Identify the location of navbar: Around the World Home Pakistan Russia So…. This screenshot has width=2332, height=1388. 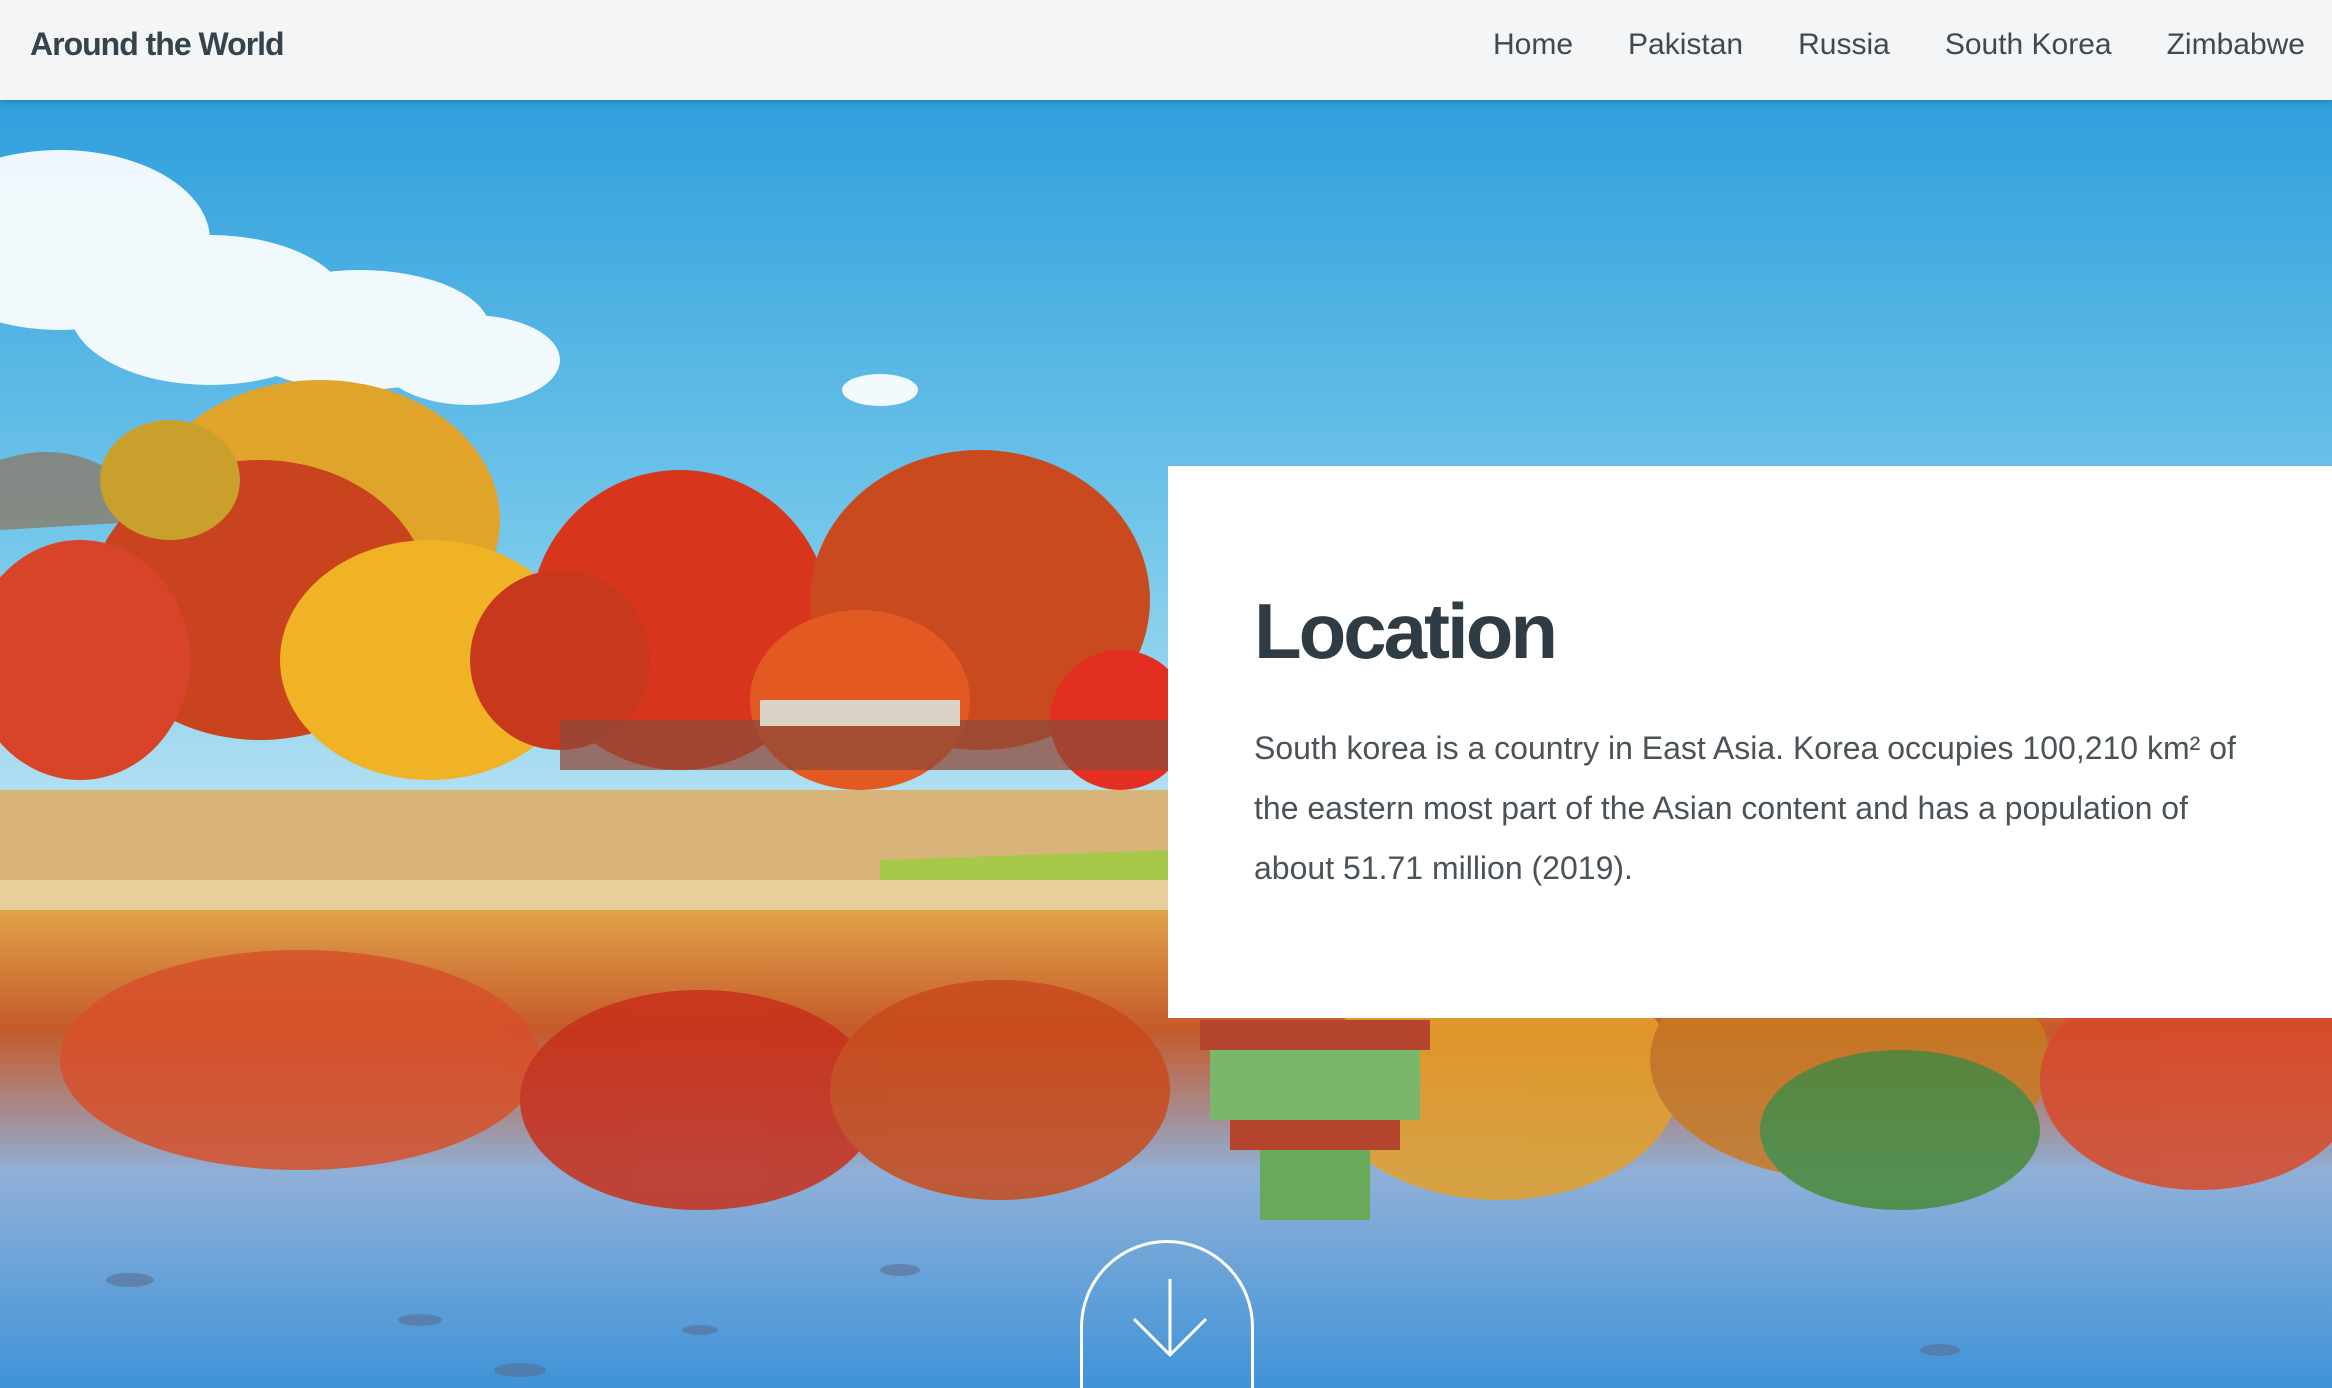
(1166, 50).